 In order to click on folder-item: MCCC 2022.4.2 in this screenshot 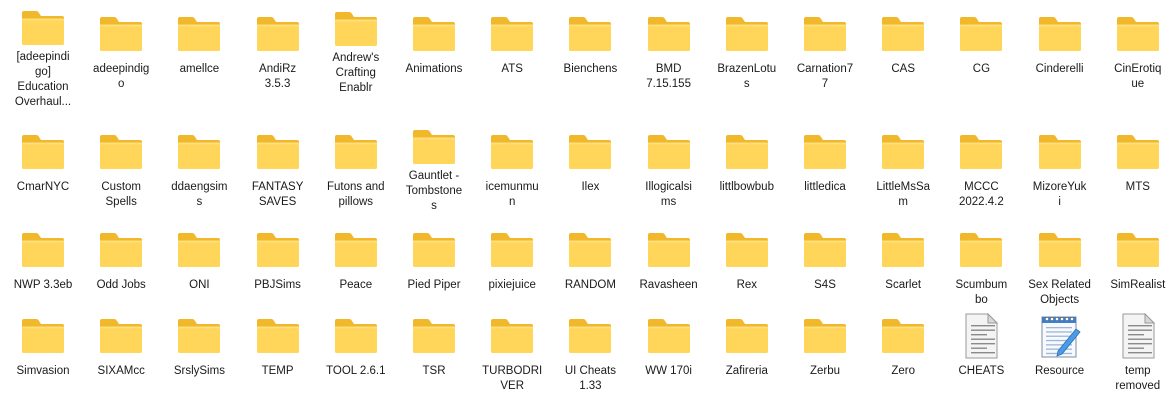, I will do `click(981, 169)`.